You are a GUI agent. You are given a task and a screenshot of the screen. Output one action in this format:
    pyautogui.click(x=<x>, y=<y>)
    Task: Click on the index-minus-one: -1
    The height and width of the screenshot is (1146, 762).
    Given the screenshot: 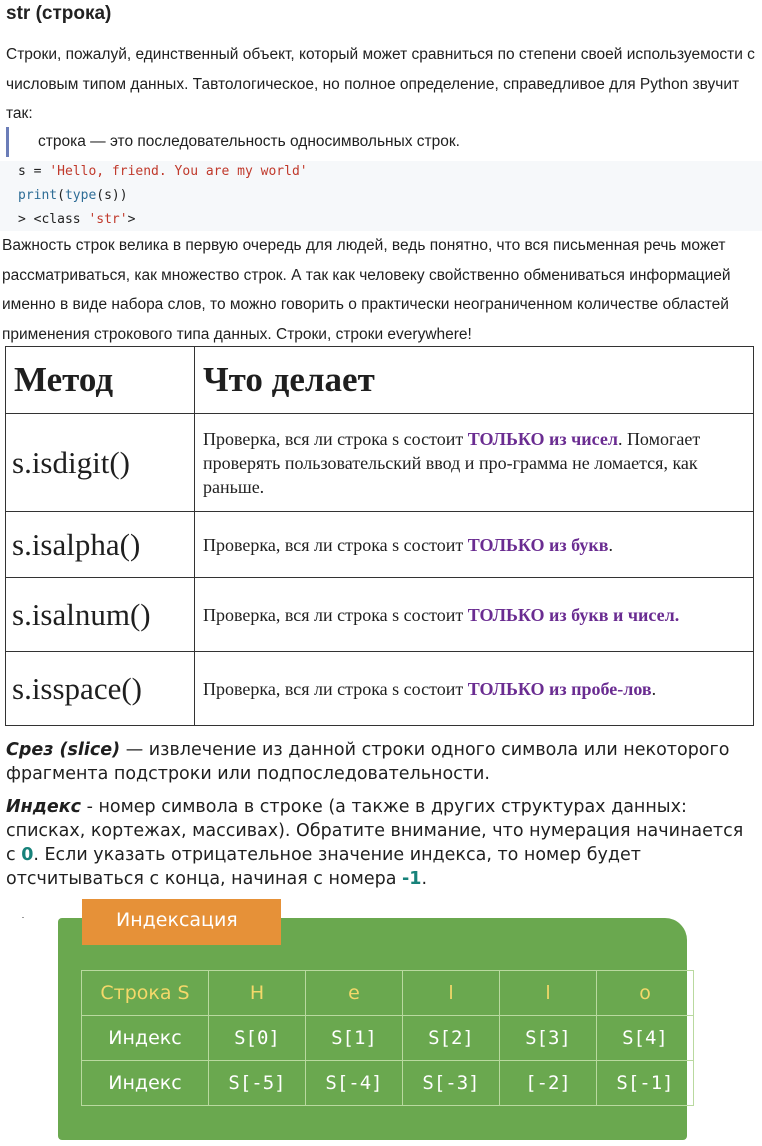 What is the action you would take?
    pyautogui.click(x=412, y=879)
    